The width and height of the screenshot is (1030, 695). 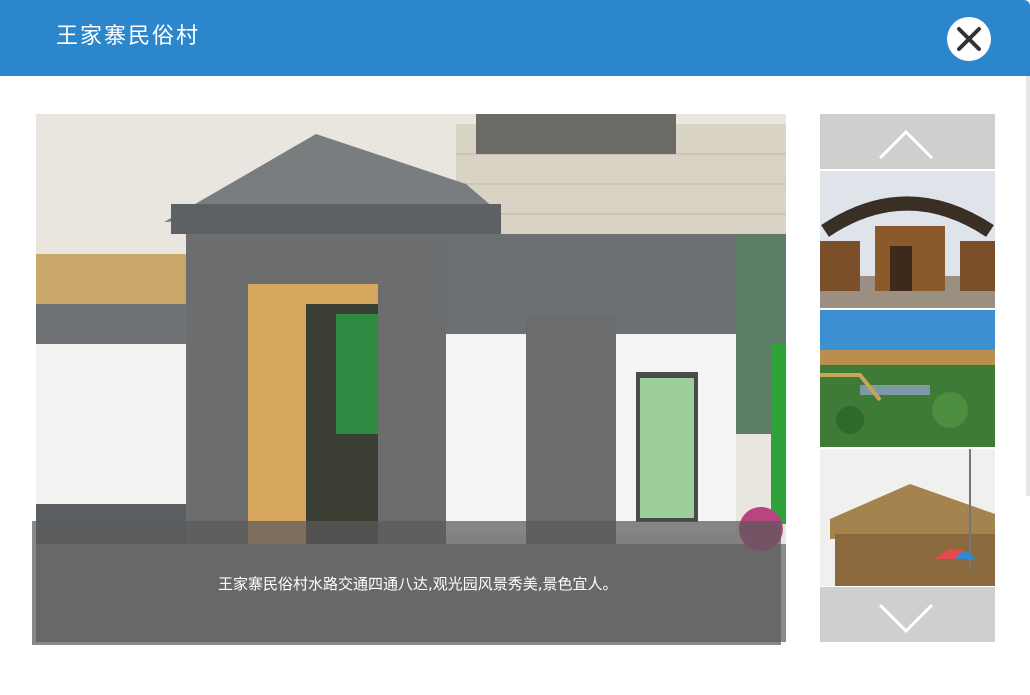 I want to click on thumbnail-strip, so click(x=907, y=378).